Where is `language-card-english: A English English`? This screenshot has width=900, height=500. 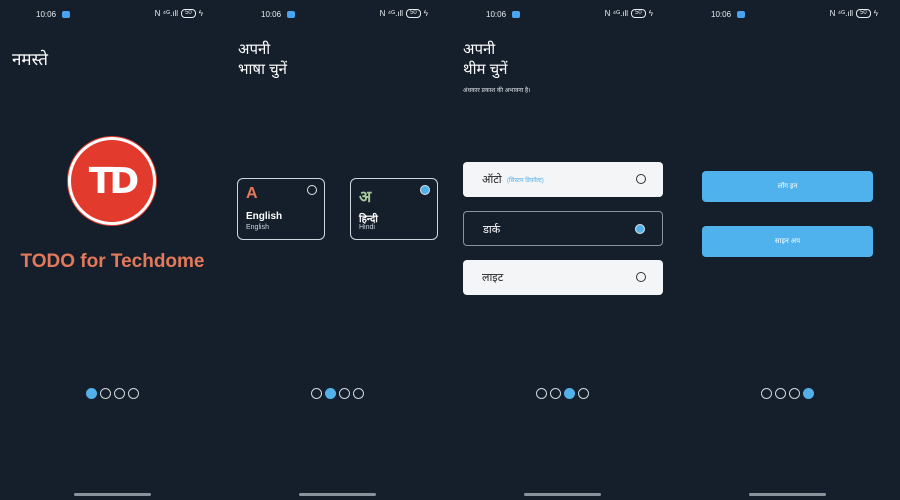 language-card-english: A English English is located at coordinates (281, 209).